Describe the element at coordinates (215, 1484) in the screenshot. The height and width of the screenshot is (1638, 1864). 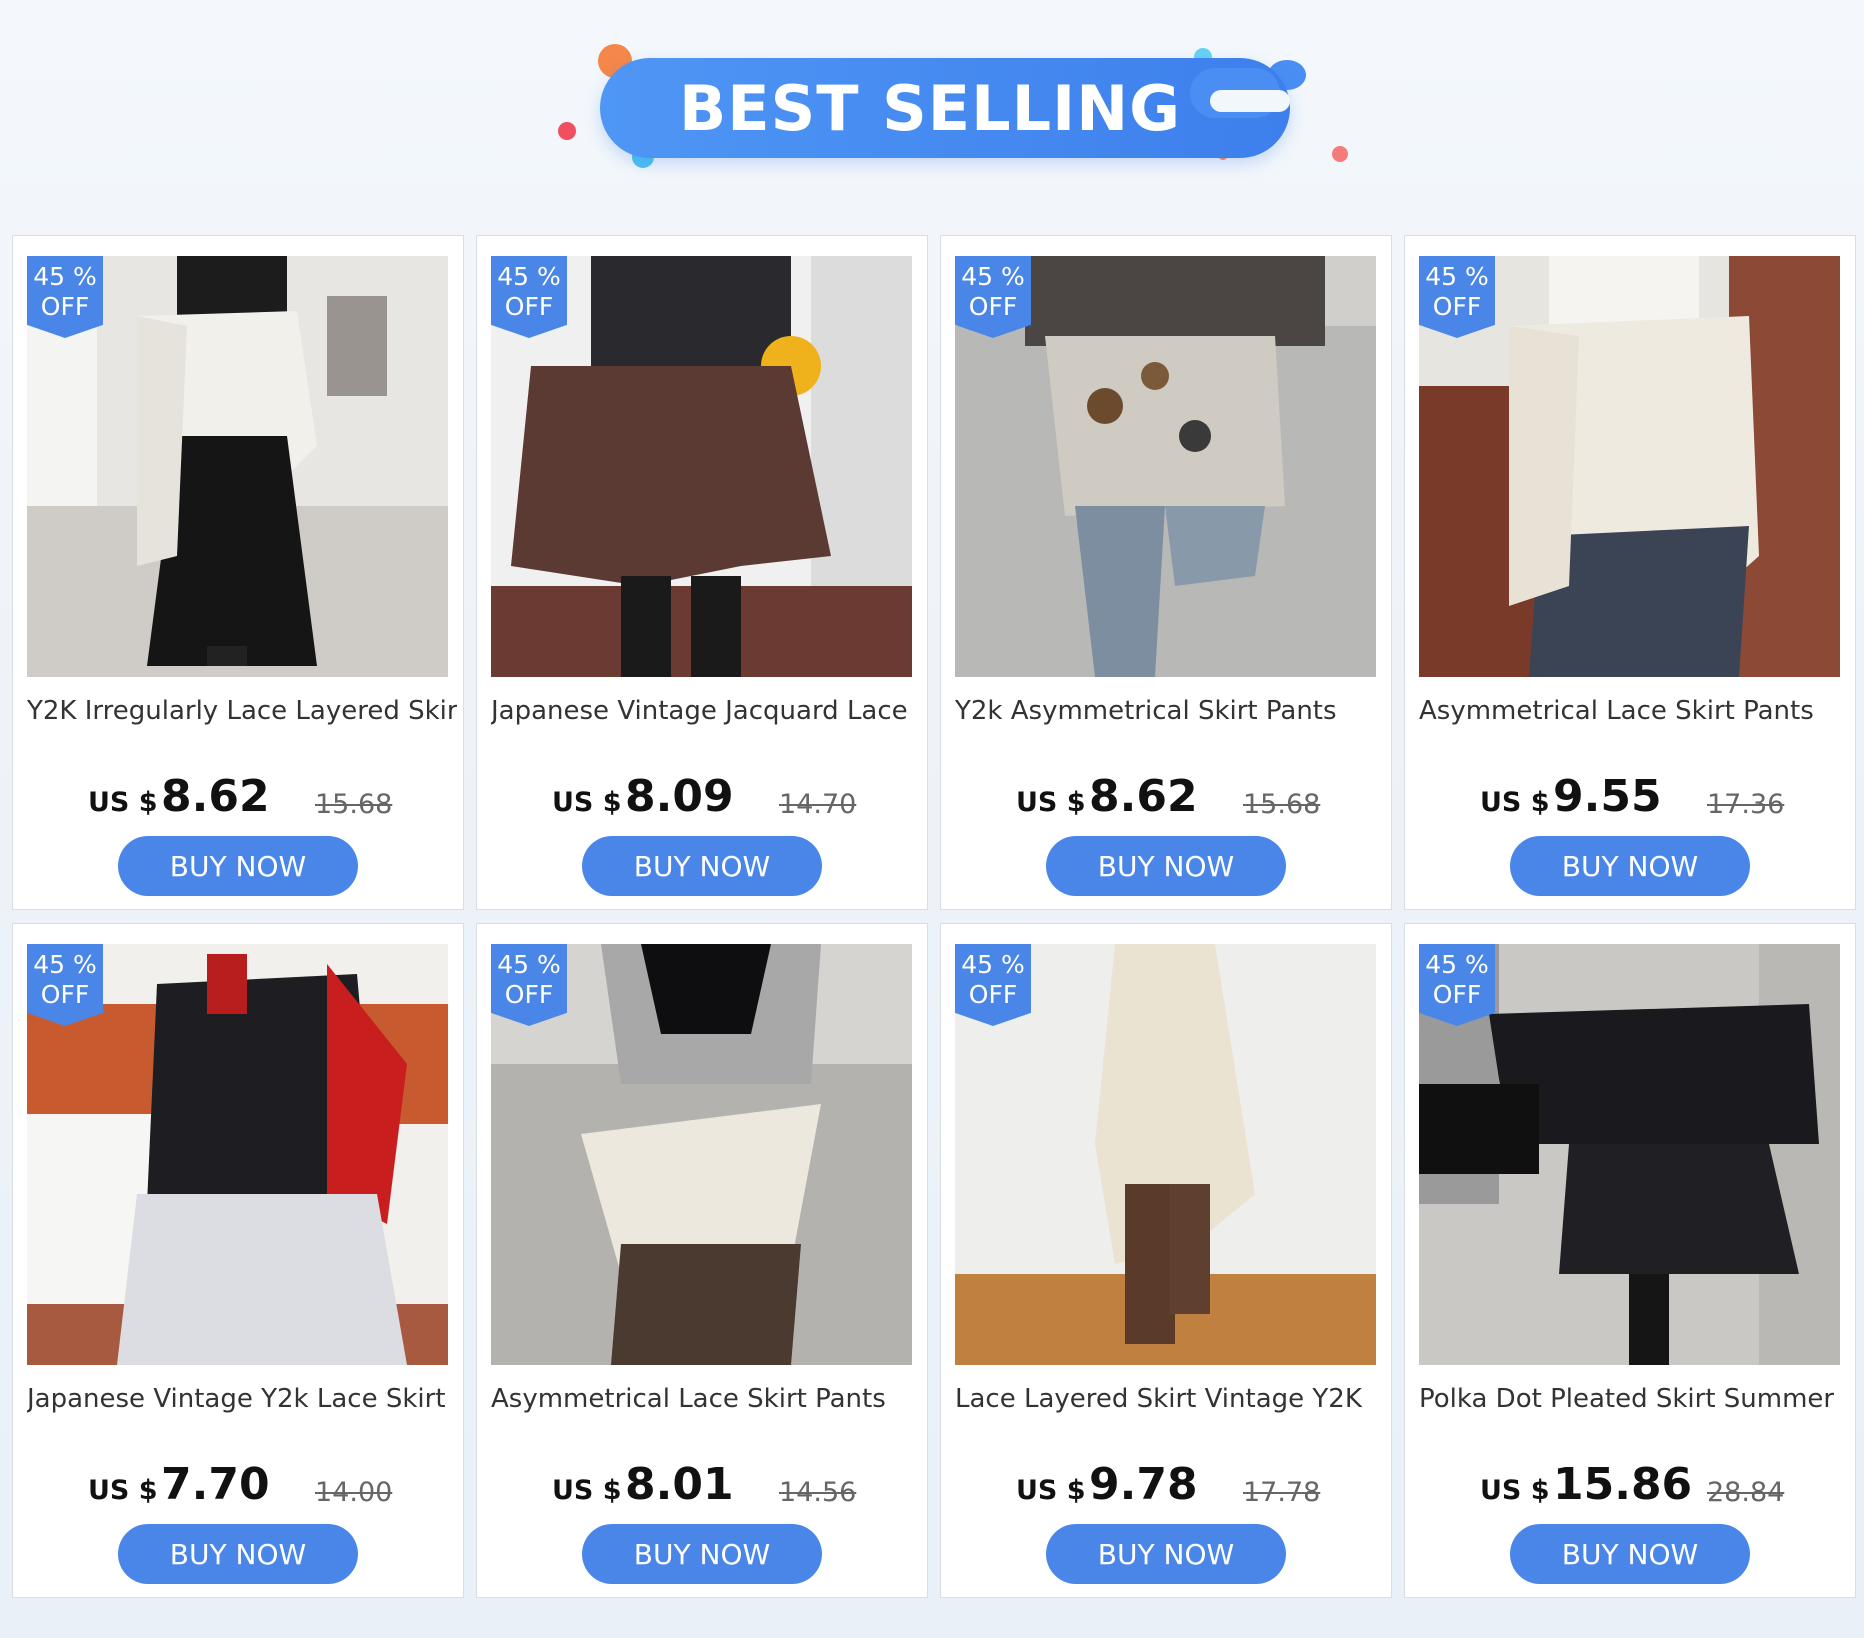
I see `sale-price: 7.70` at that location.